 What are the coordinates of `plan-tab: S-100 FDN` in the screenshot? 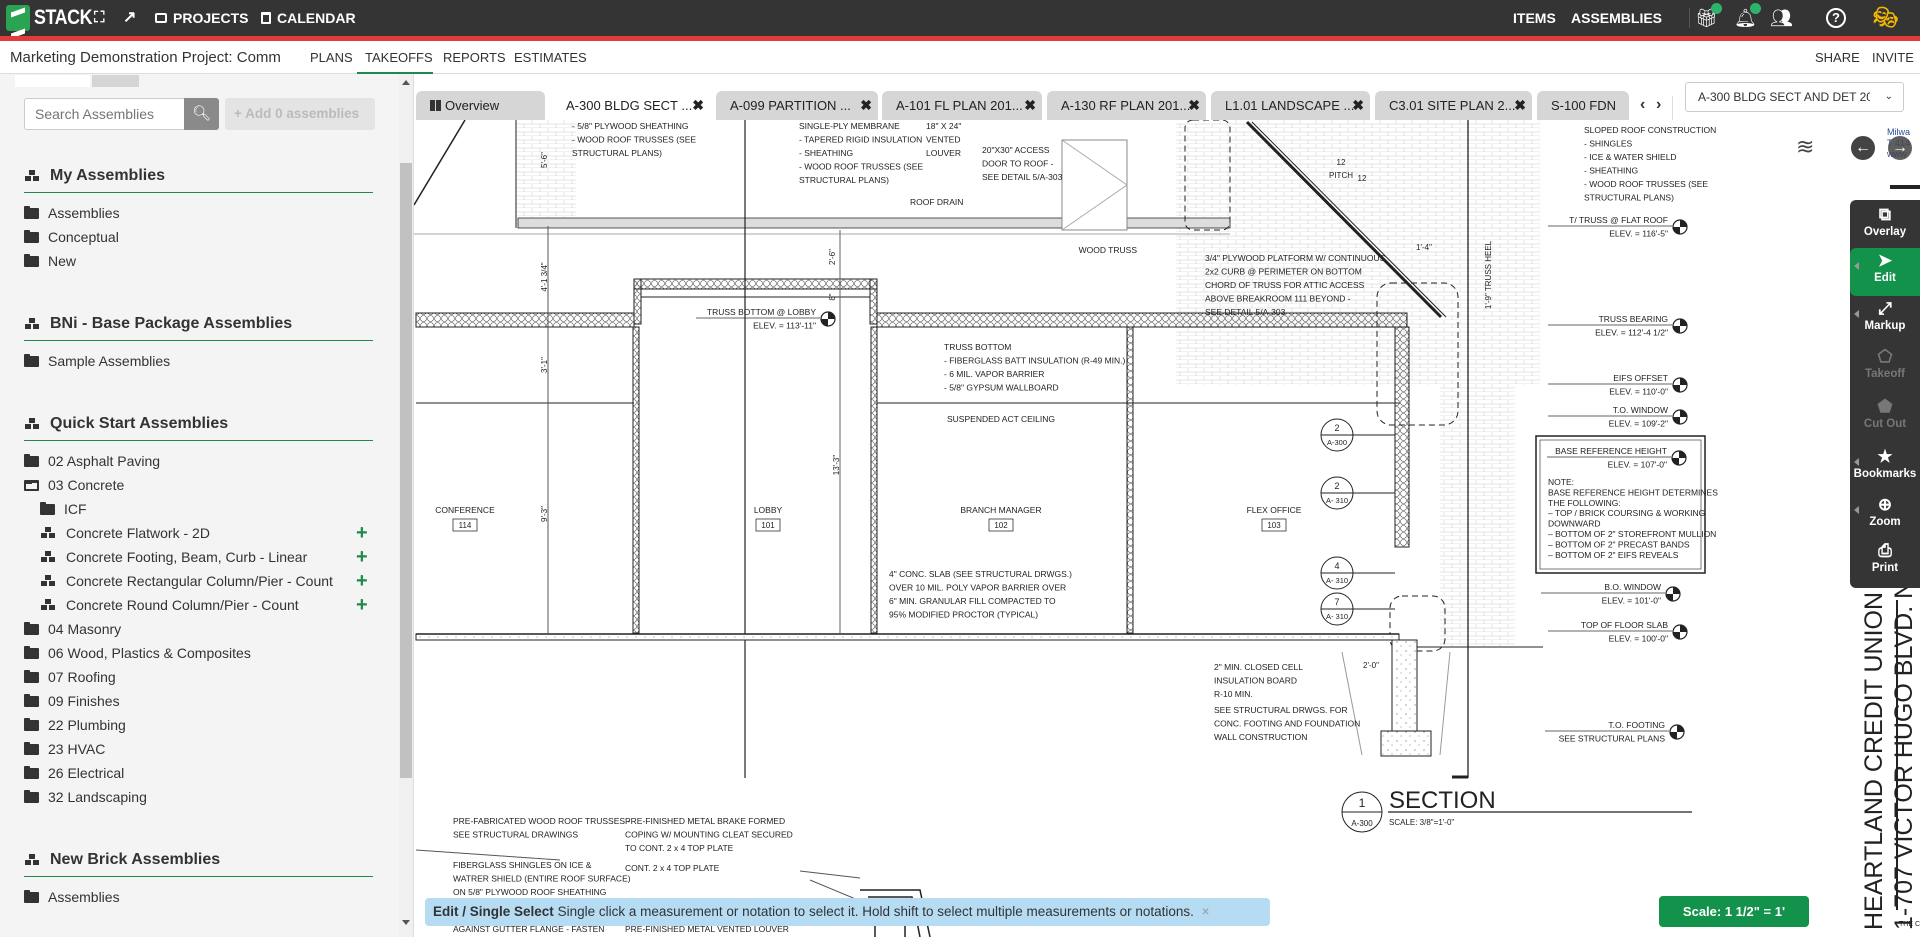 It's located at (1583, 105).